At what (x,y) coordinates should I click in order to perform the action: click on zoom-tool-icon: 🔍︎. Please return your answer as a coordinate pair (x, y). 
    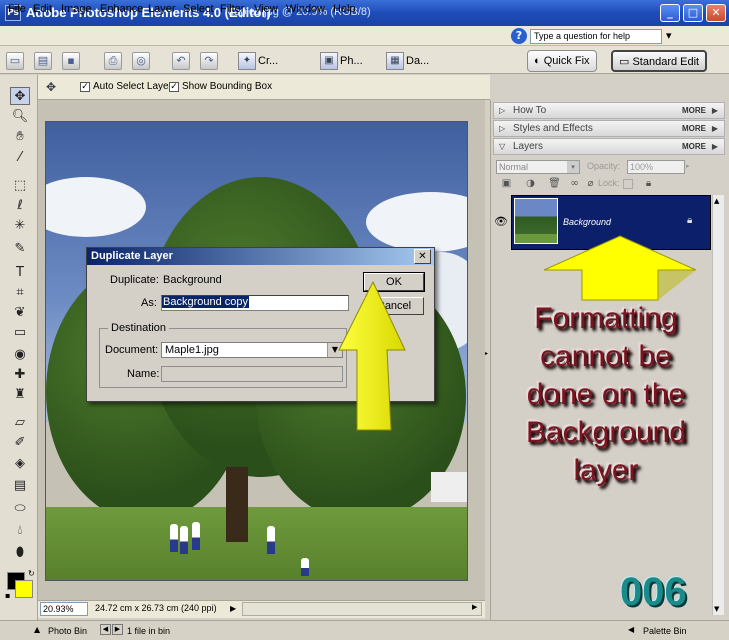
    Looking at the image, I should click on (20, 117).